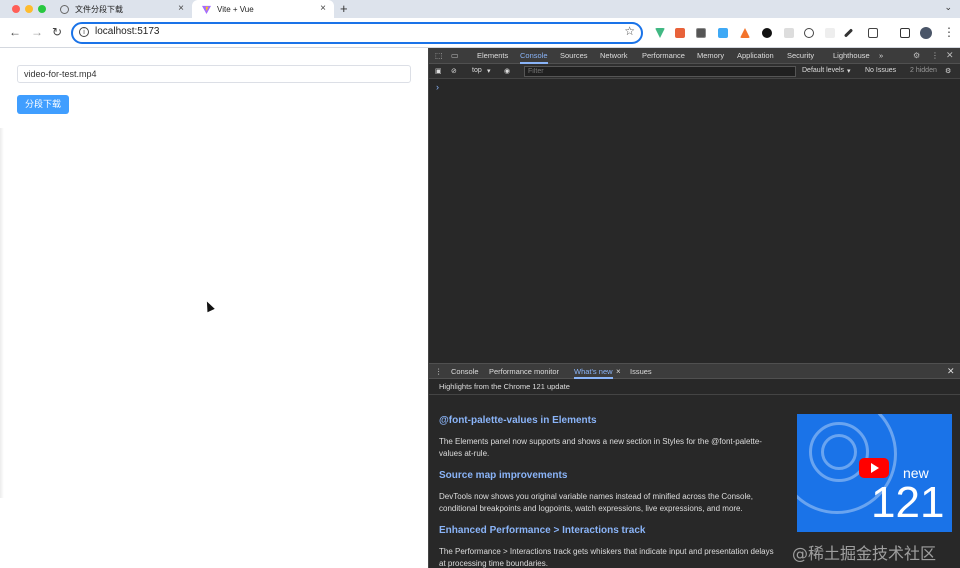 The height and width of the screenshot is (568, 960). I want to click on device-toolbar-icon: ▭, so click(455, 55).